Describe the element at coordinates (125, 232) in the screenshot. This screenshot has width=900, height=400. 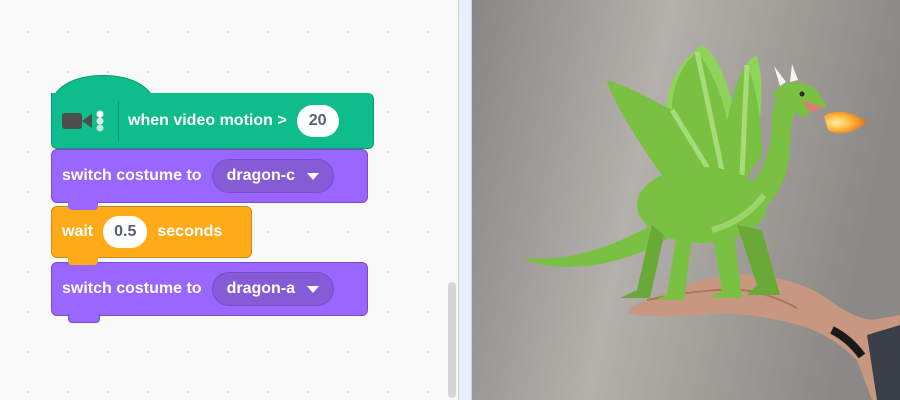
I see `wait-seconds-input: 0.5` at that location.